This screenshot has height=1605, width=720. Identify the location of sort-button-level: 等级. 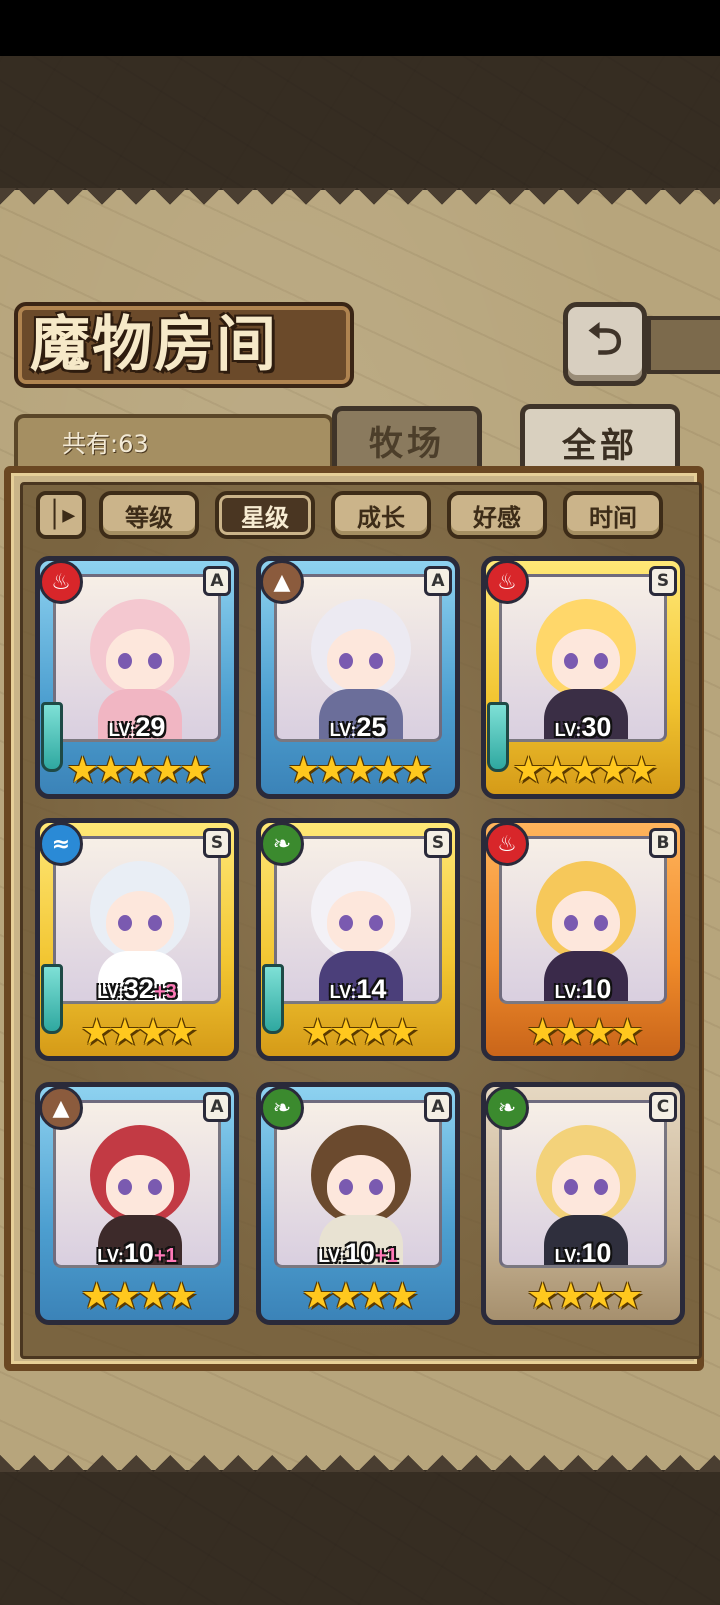
(149, 515).